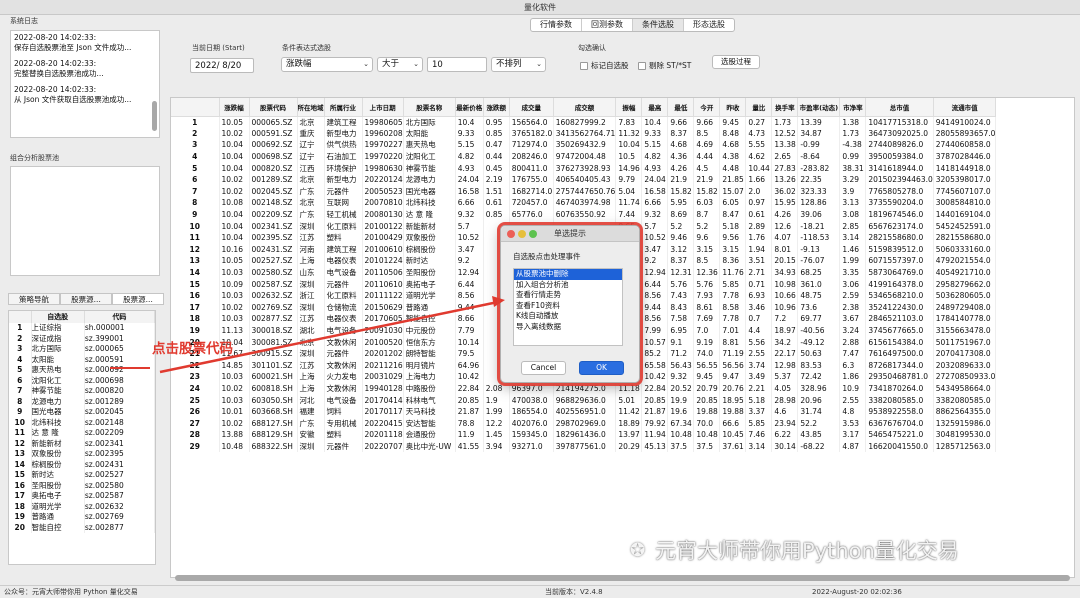 The height and width of the screenshot is (598, 1080). I want to click on column-header: 所属行业, so click(343, 107).